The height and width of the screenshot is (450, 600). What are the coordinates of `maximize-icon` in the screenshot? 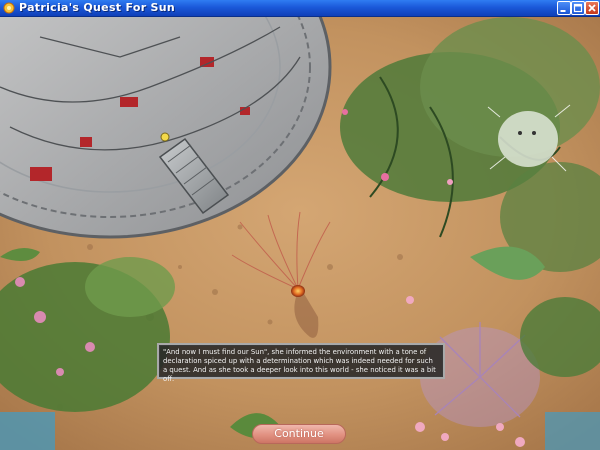 It's located at (578, 8).